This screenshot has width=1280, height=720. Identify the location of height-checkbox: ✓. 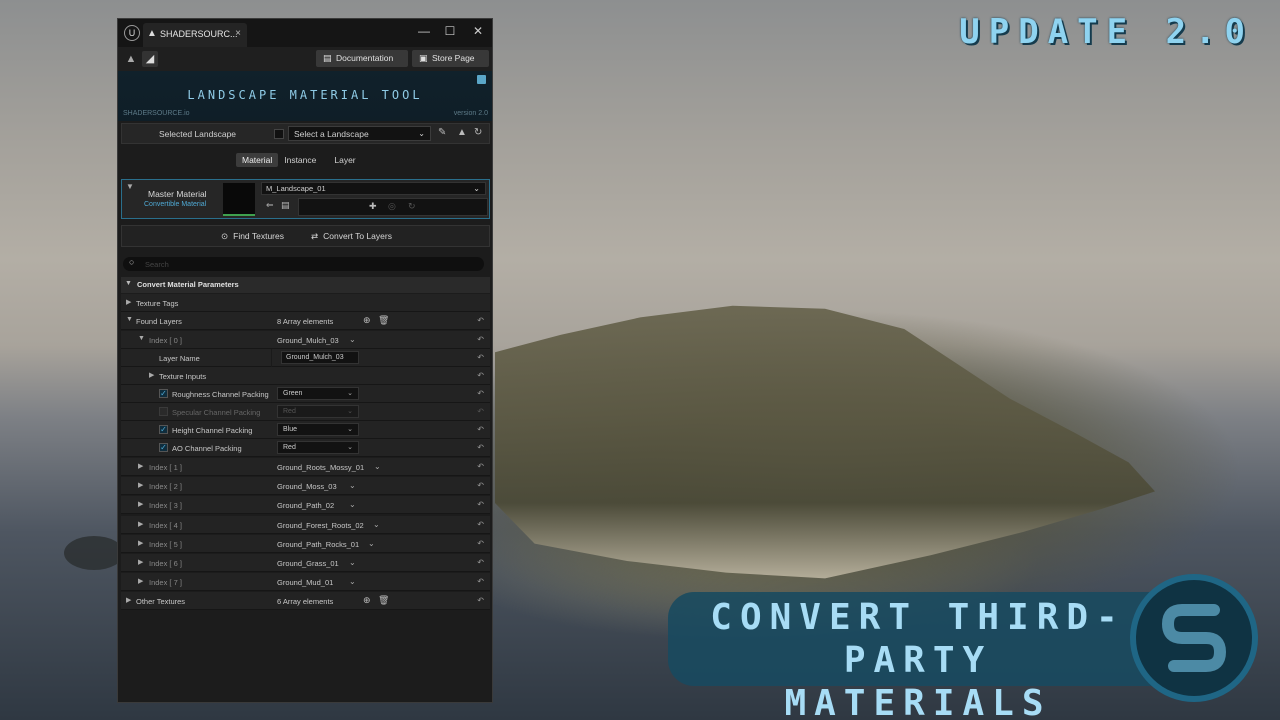
(163, 429).